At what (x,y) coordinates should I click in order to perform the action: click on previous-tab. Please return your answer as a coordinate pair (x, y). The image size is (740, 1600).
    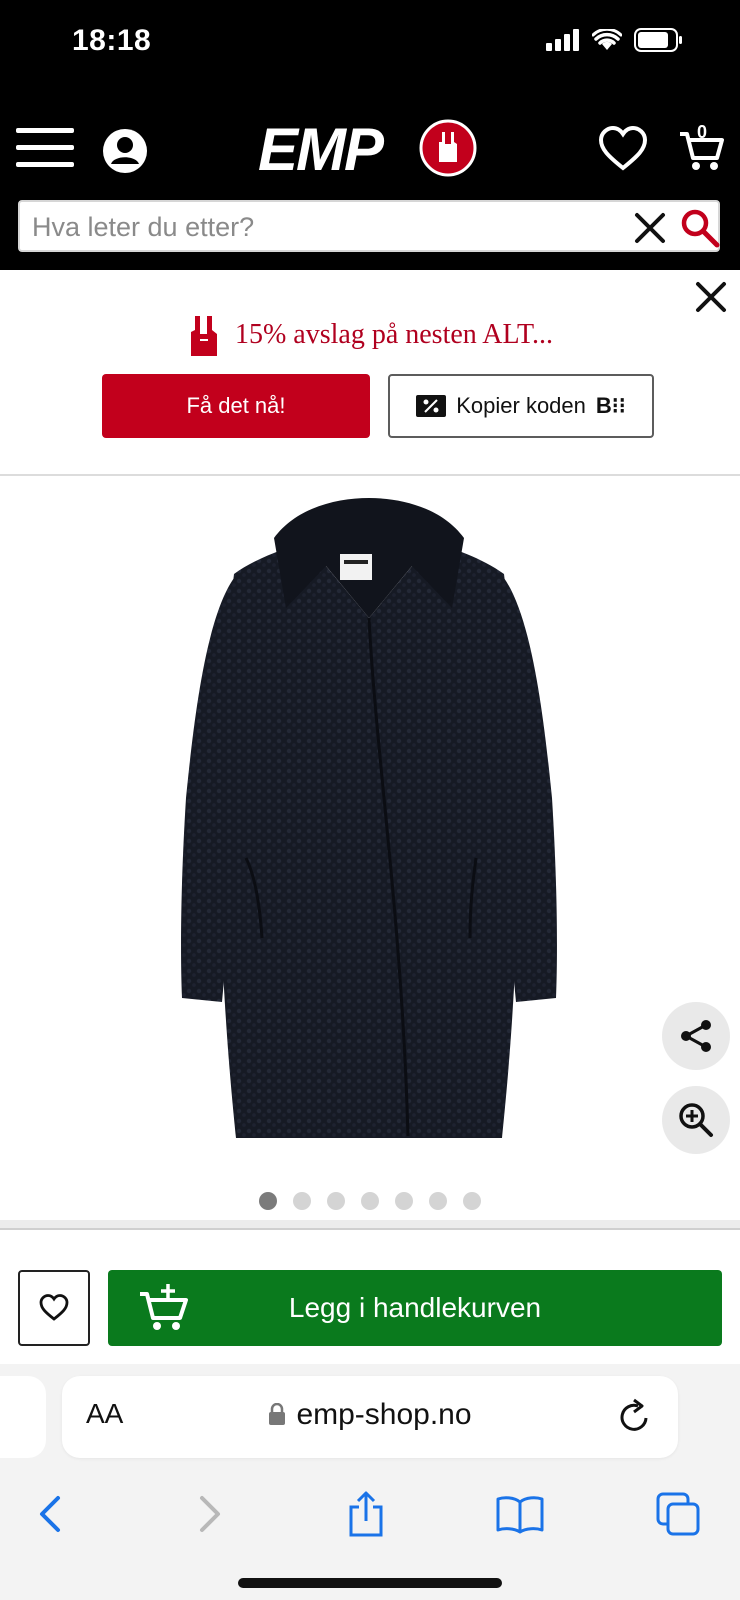
    Looking at the image, I should click on (23, 1417).